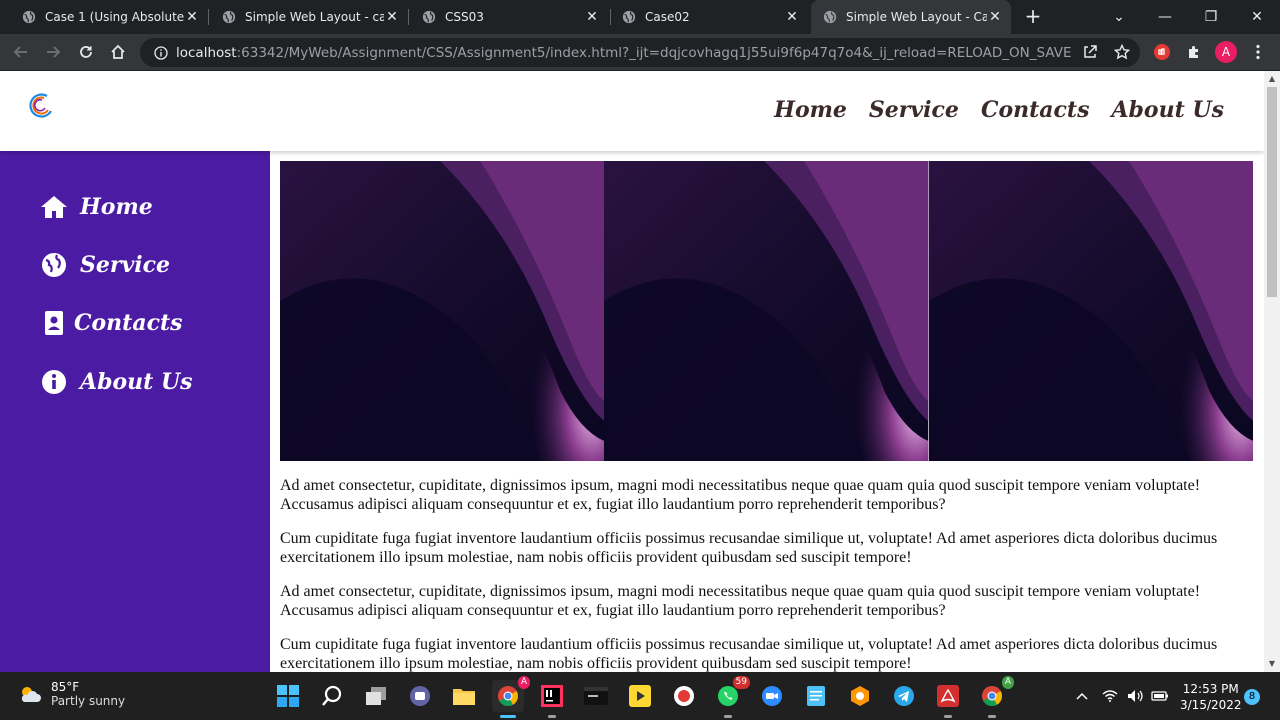 The height and width of the screenshot is (720, 1280). What do you see at coordinates (1033, 16) in the screenshot?
I see `new-tab-button: +` at bounding box center [1033, 16].